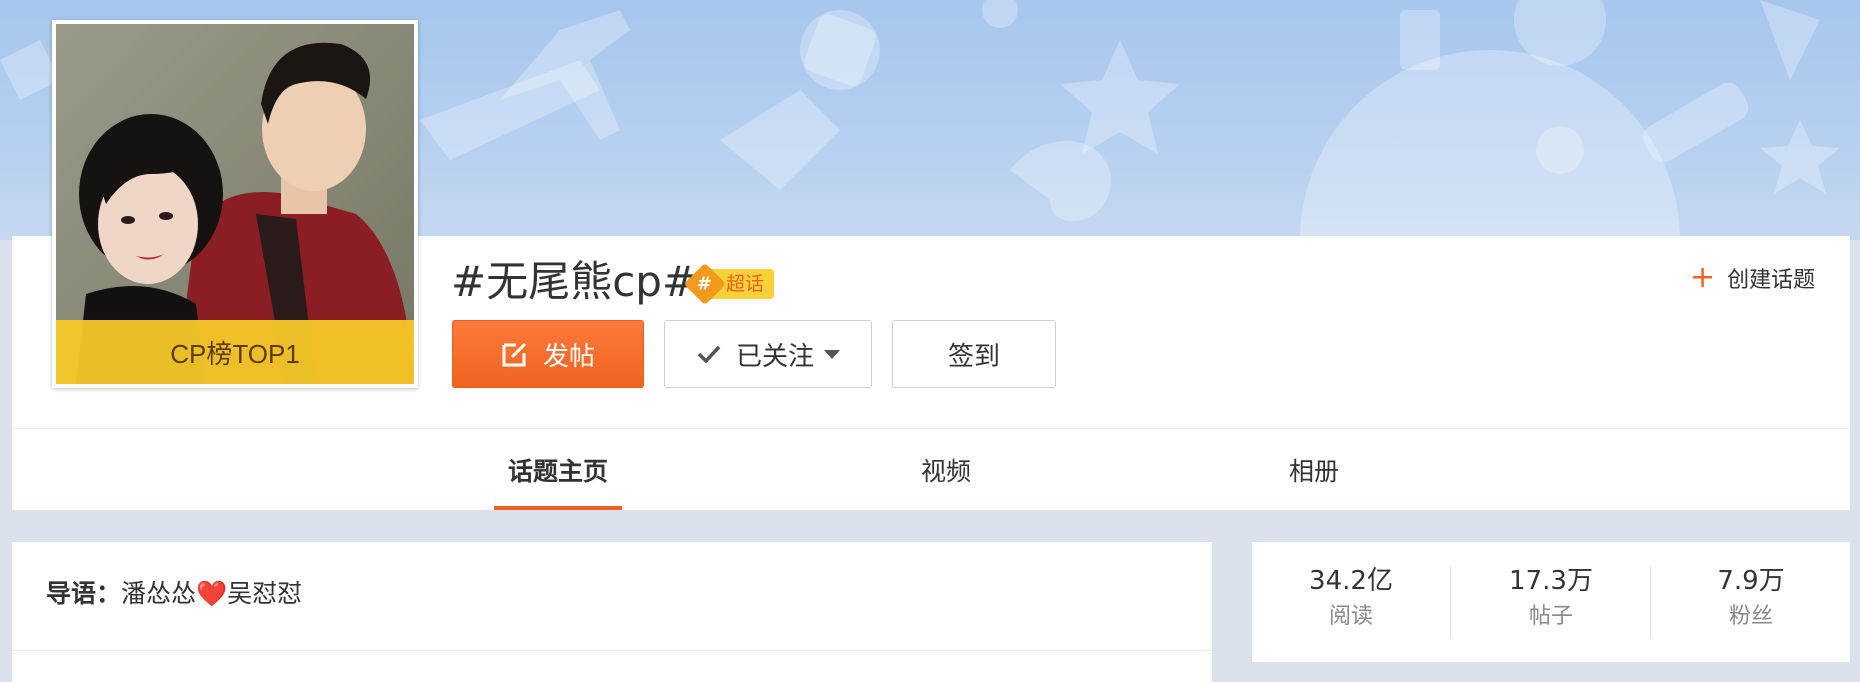 Image resolution: width=1860 pixels, height=682 pixels. I want to click on intro-card: 导语：潘怂怂❤️吴怼怼, so click(612, 612).